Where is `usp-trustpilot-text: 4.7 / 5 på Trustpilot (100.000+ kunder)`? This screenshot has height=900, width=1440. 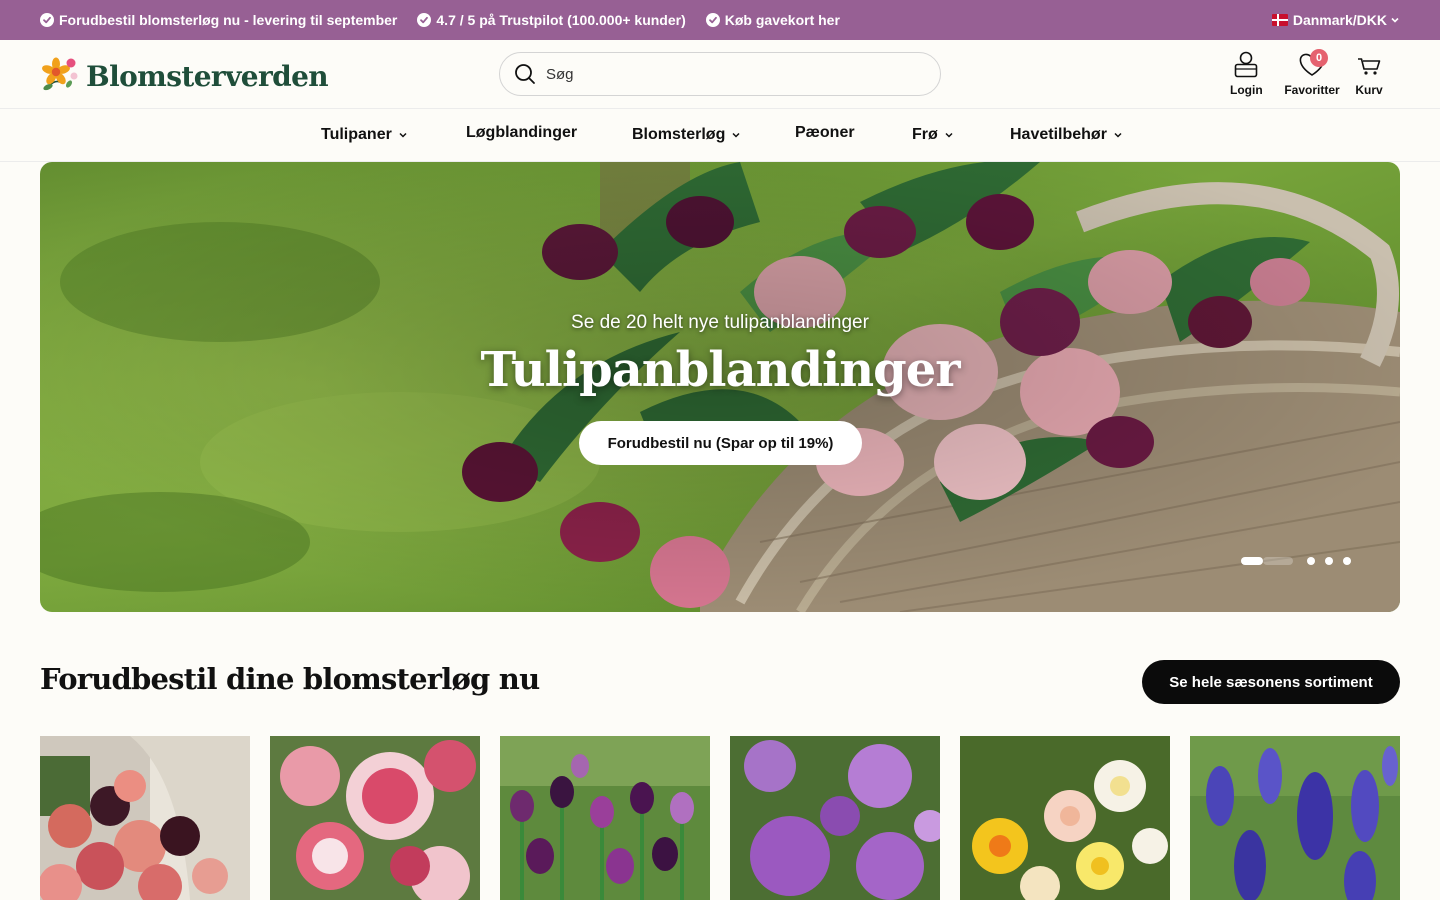
usp-trustpilot-text: 4.7 / 5 på Trustpilot (100.000+ kunder) is located at coordinates (561, 20).